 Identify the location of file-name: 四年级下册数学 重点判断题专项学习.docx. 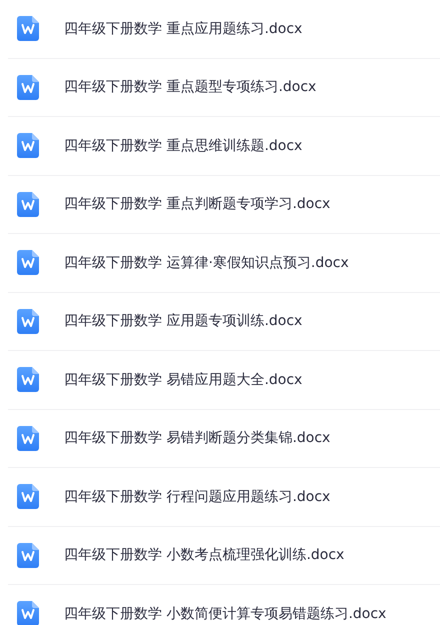
(197, 204).